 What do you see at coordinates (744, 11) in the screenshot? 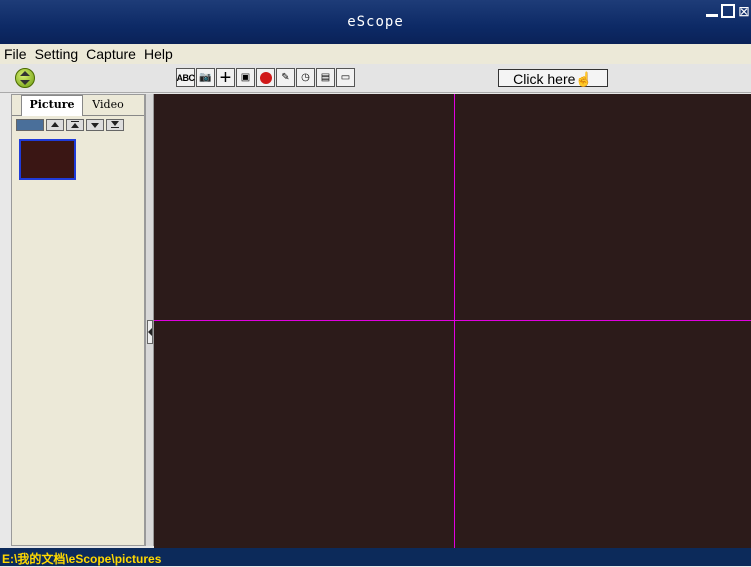
I see `close-button: ⊠` at bounding box center [744, 11].